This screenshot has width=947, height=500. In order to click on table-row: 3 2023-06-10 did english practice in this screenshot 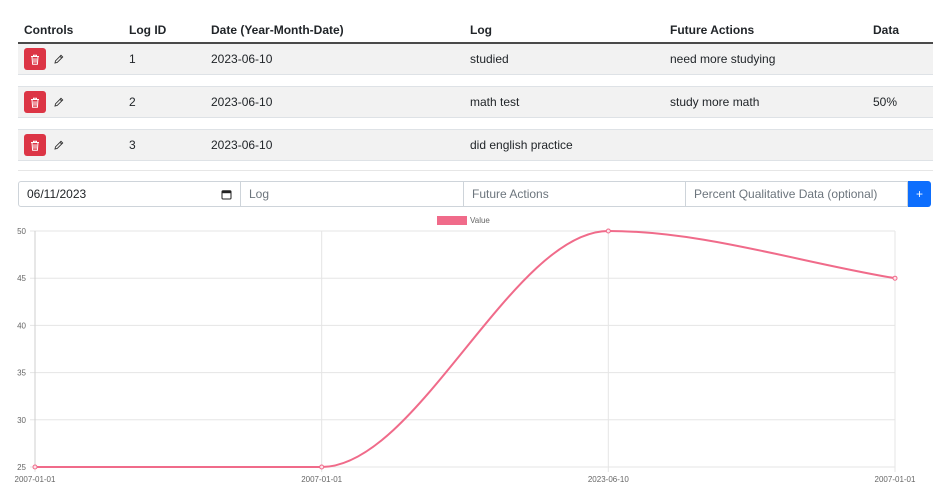, I will do `click(475, 145)`.